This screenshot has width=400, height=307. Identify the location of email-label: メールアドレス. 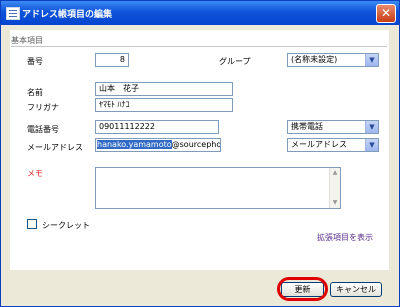
(55, 147).